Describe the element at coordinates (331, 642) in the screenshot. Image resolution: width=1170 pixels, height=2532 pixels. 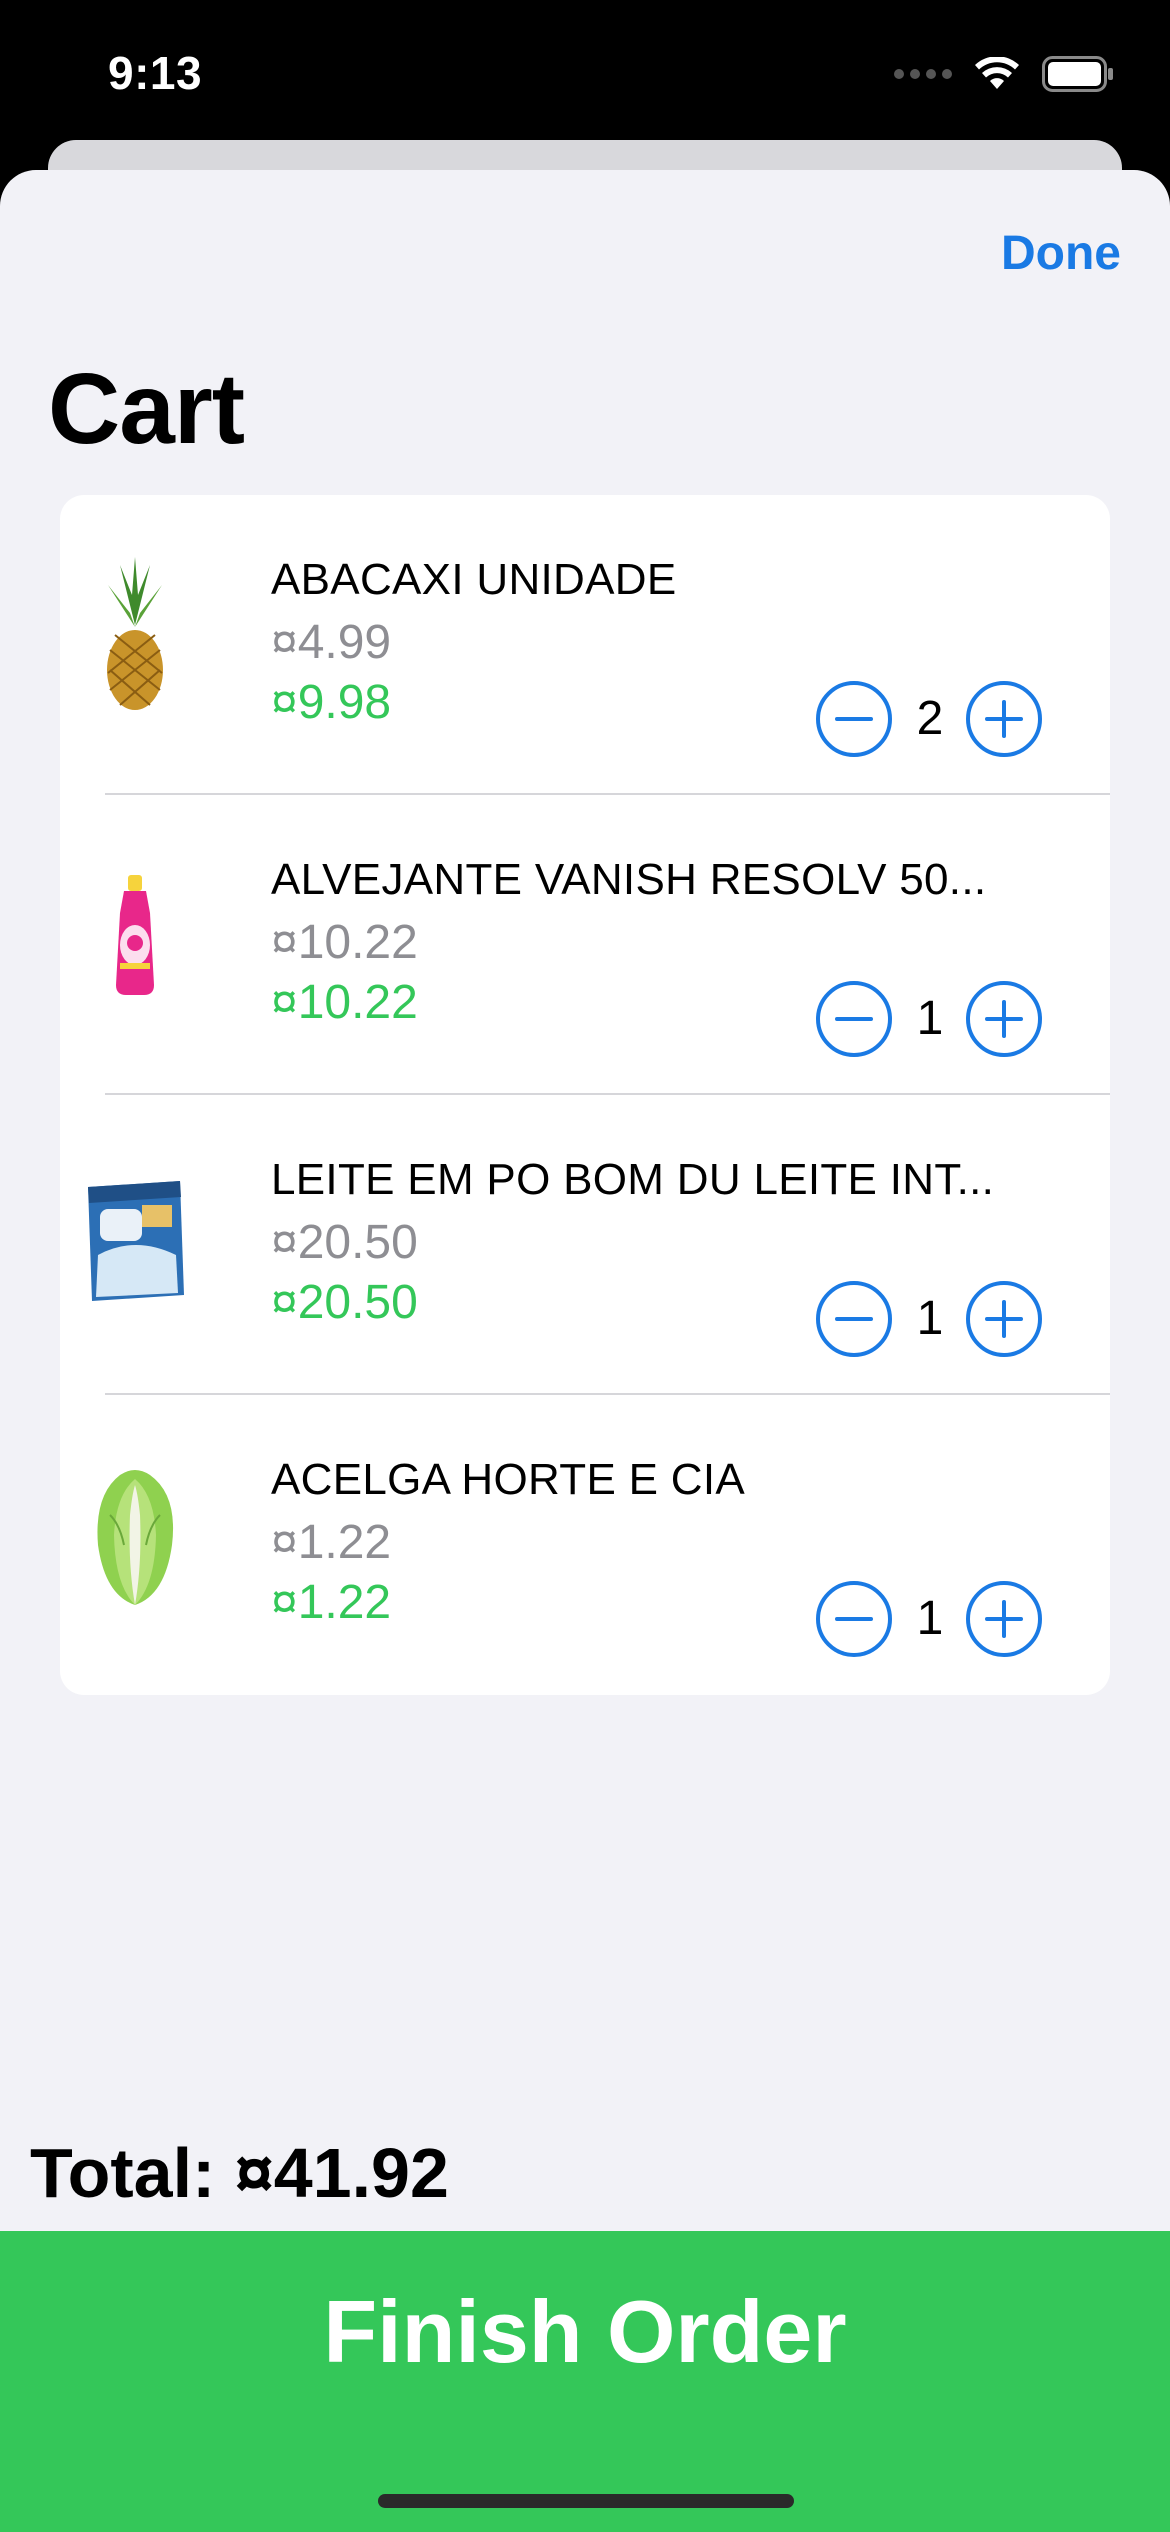
I see `unit-price: ¤4.99` at that location.